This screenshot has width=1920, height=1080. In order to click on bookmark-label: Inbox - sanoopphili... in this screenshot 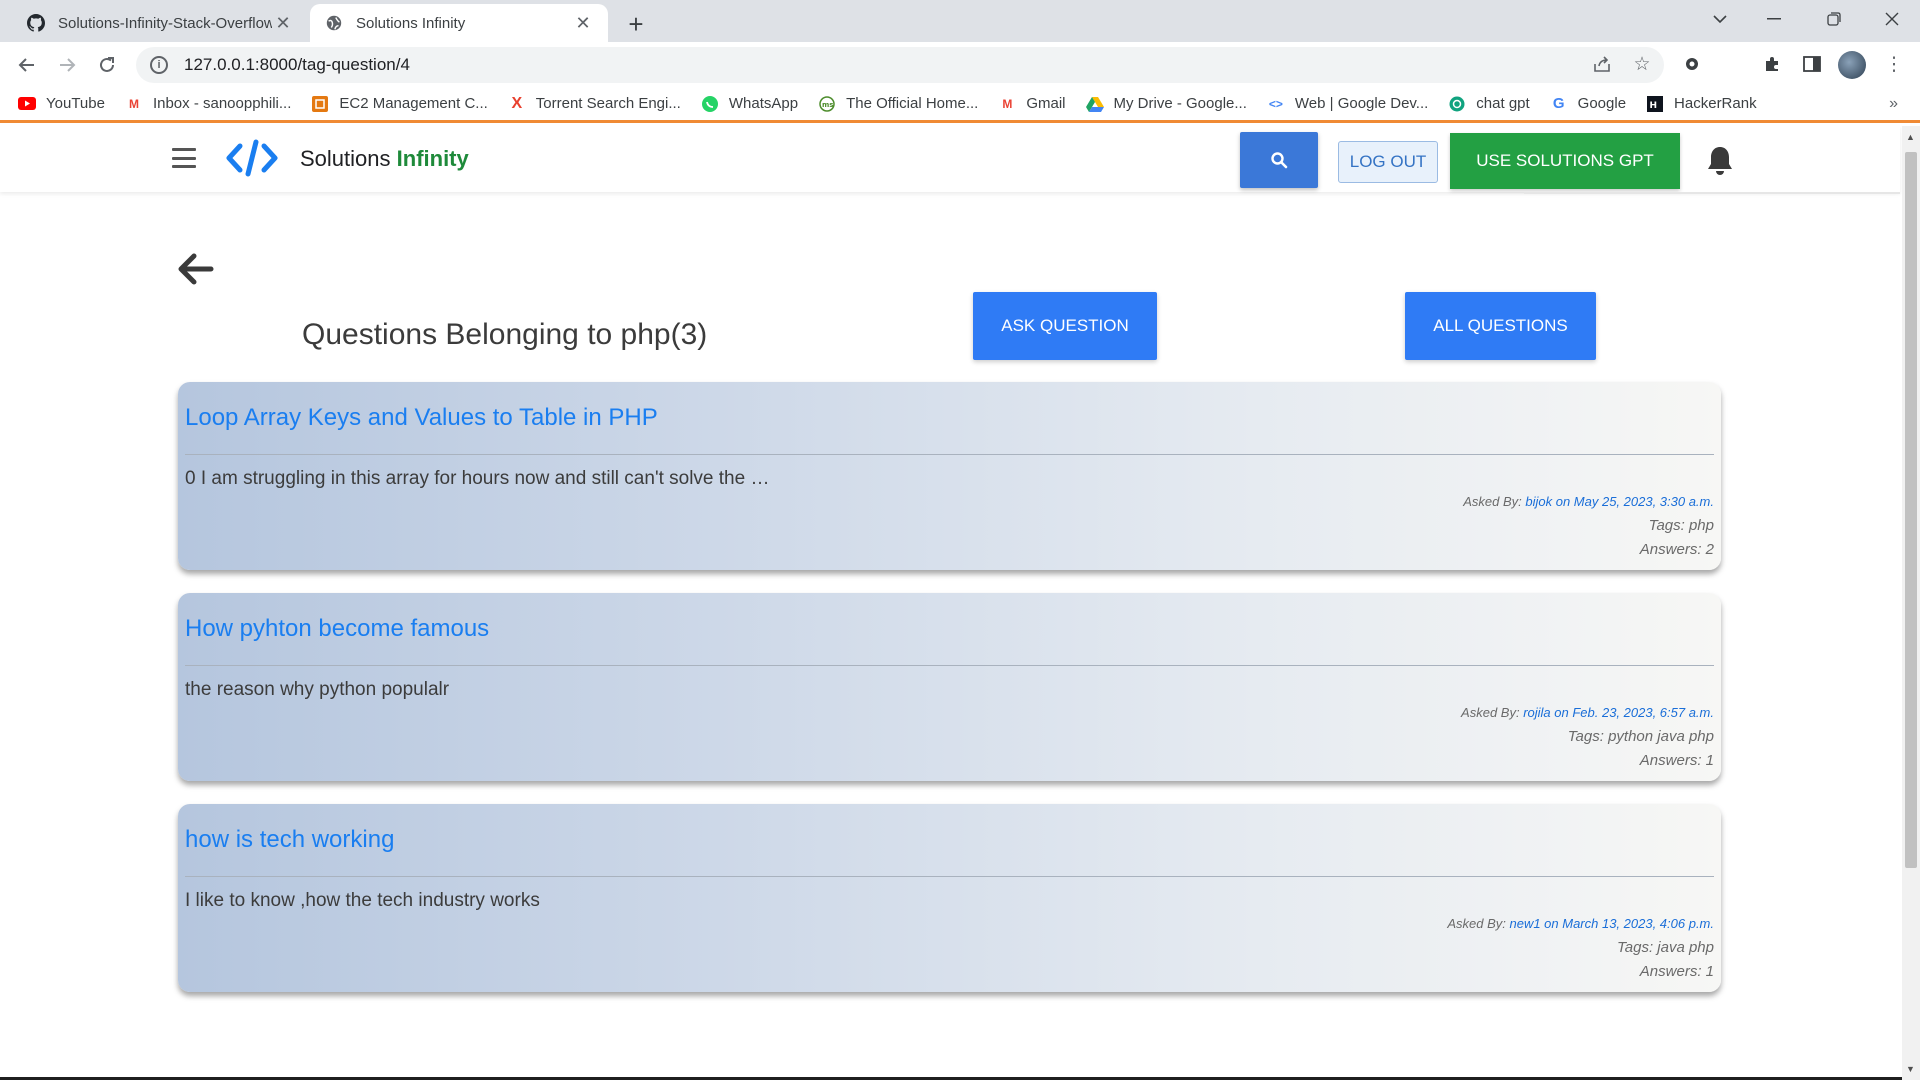, I will do `click(222, 103)`.